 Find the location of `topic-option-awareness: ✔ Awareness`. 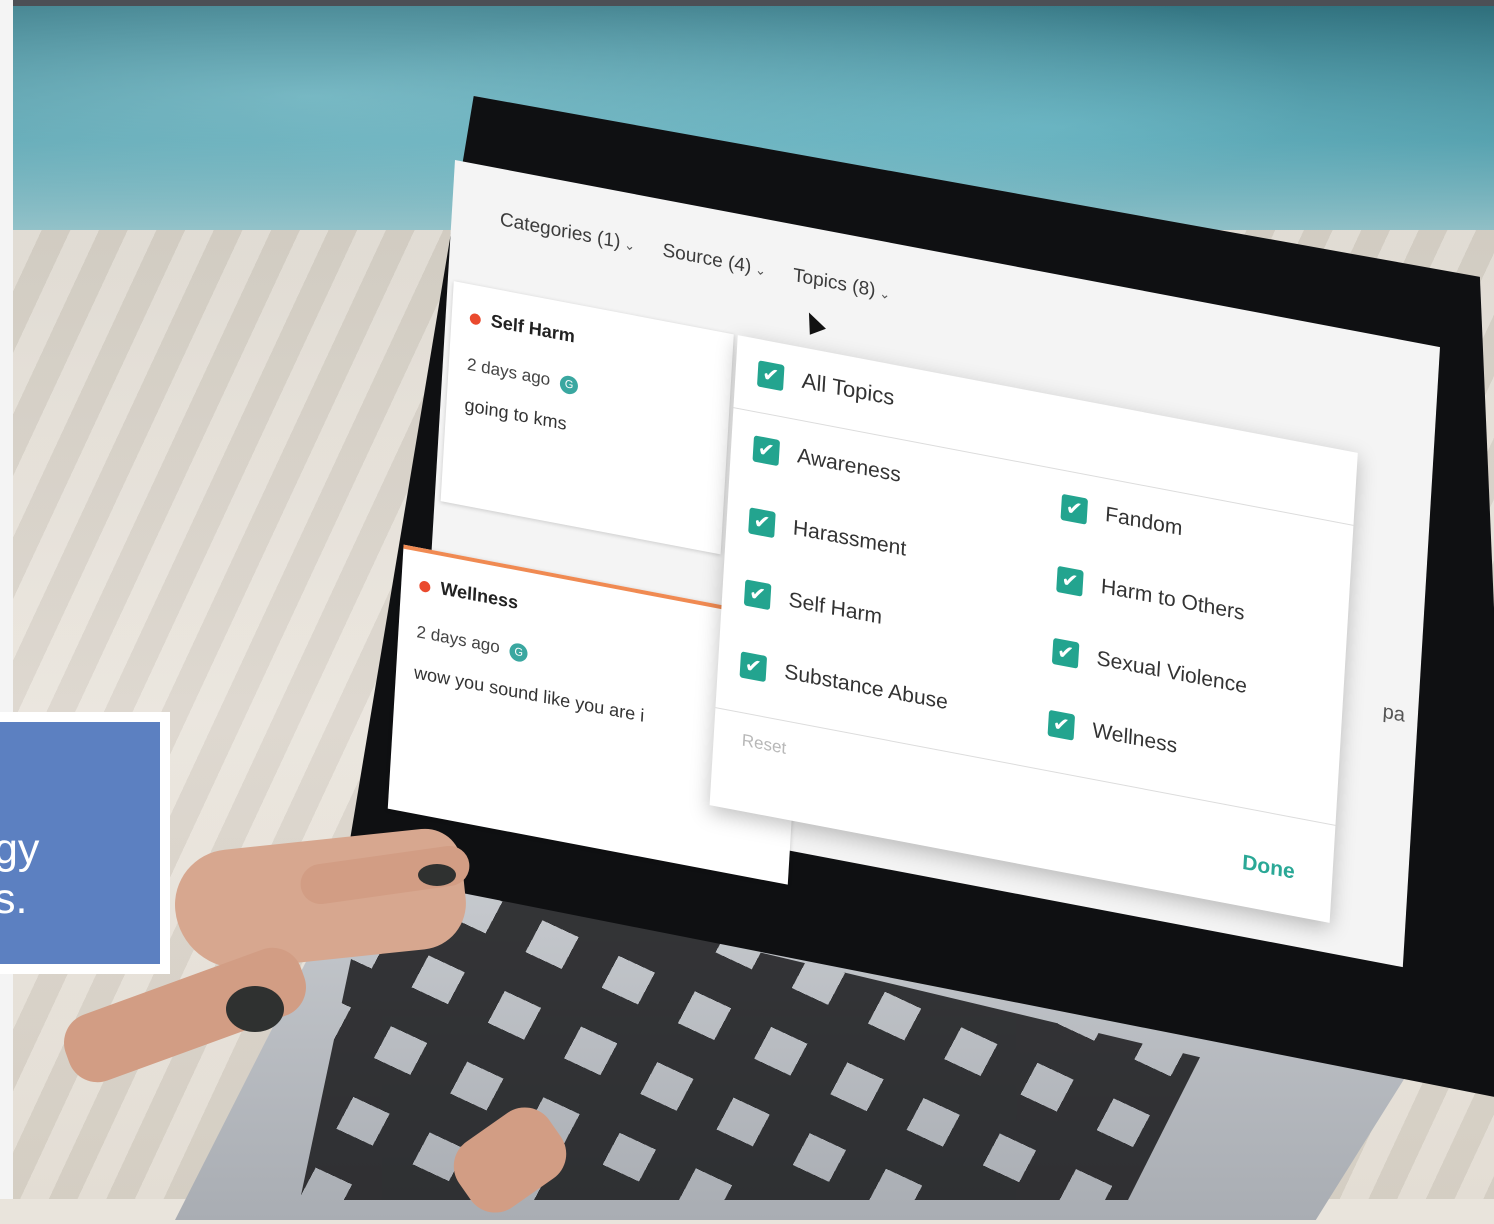

topic-option-awareness: ✔ Awareness is located at coordinates (827, 462).